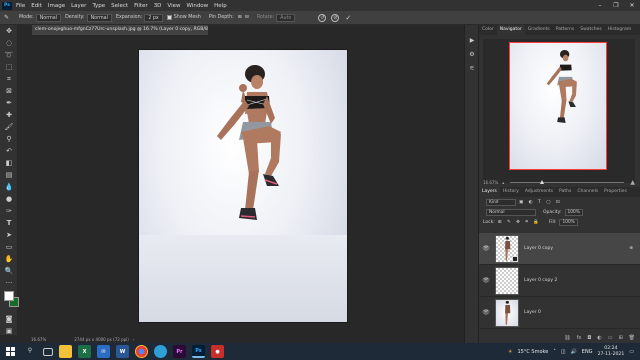 This screenshot has height=360, width=640. I want to click on frame-tool-icon: ⊠, so click(9, 91).